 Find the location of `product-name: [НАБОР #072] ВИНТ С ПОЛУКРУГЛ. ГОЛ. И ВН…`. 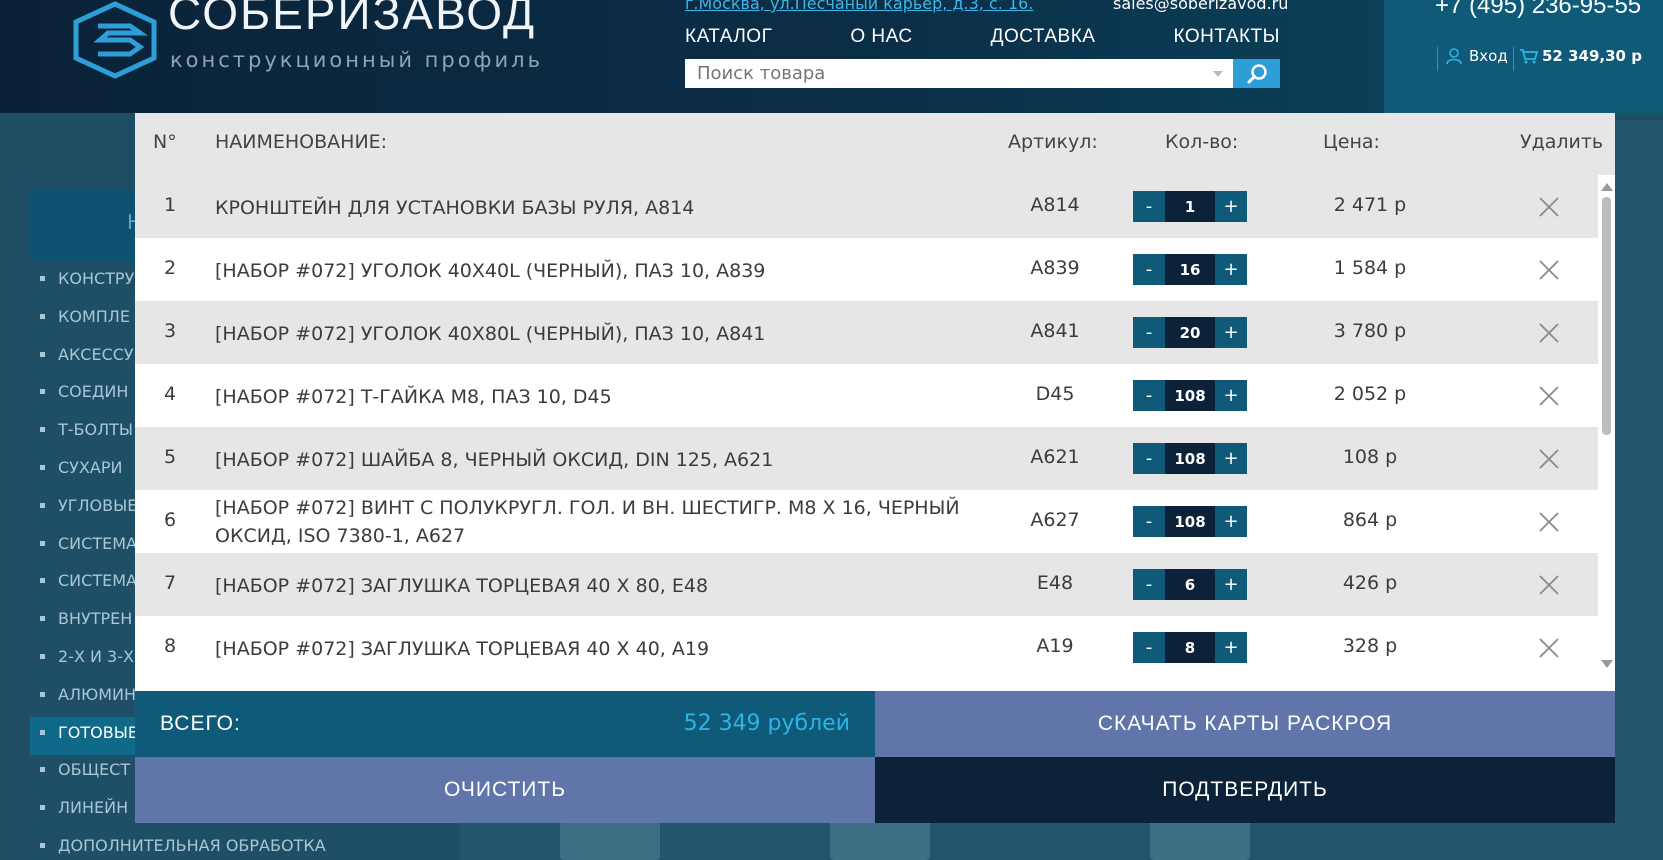

product-name: [НАБОР #072] ВИНТ С ПОЛУКРУГЛ. ГОЛ. И ВН… is located at coordinates (605, 522).